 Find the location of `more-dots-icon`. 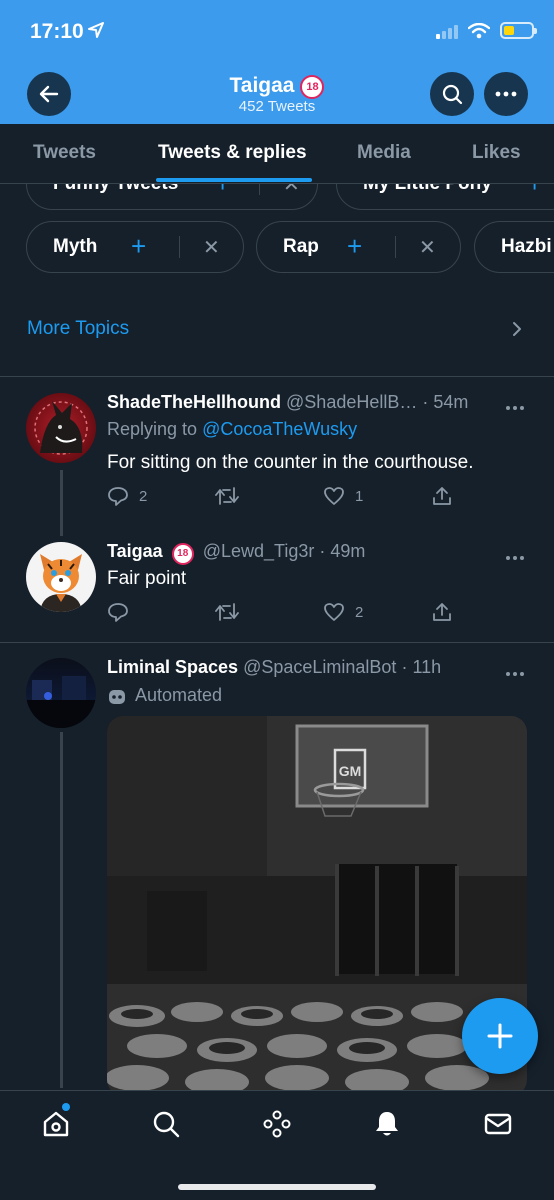

more-dots-icon is located at coordinates (506, 94).